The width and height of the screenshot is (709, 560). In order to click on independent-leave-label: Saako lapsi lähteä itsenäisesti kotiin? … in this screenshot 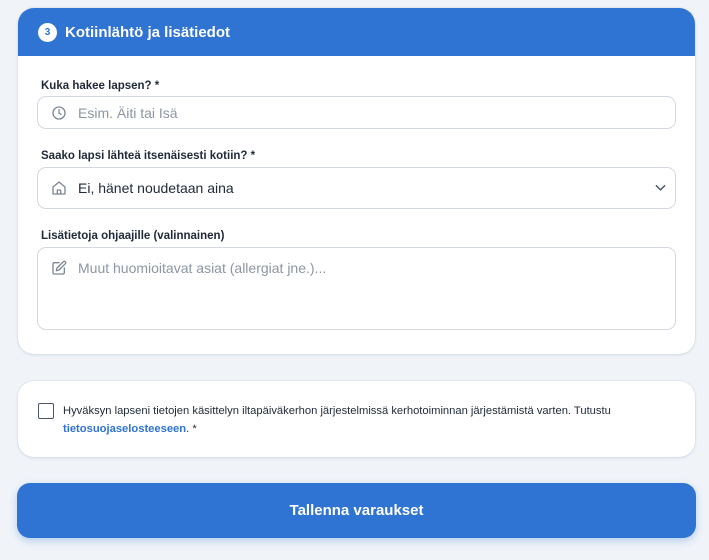, I will do `click(148, 156)`.